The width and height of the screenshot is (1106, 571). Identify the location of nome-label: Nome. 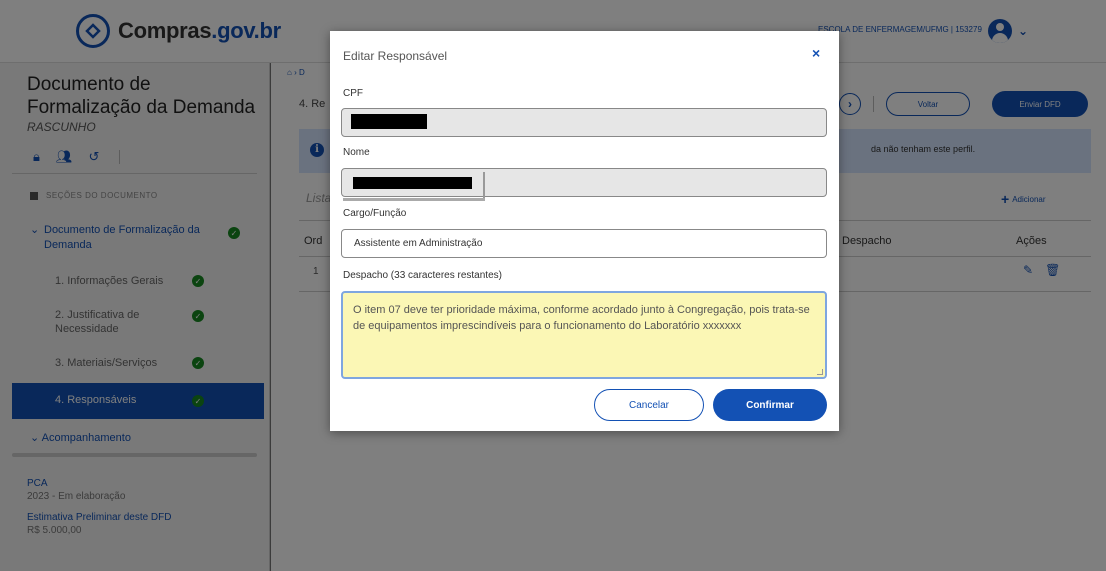
(356, 152).